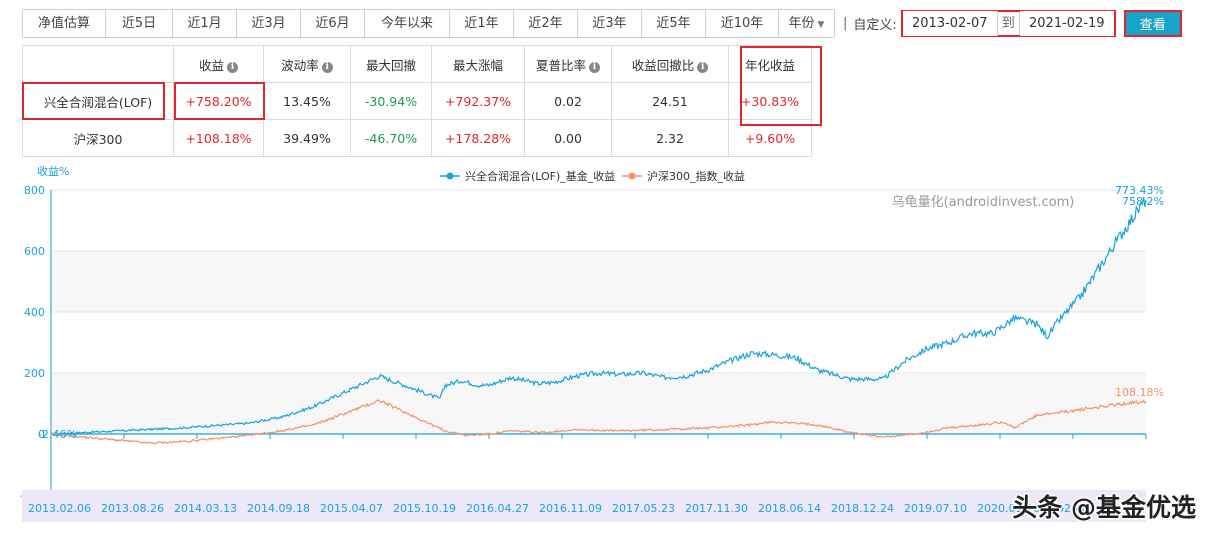  What do you see at coordinates (98, 101) in the screenshot?
I see `fund-name-cell: 兴全合润混合(LOF)` at bounding box center [98, 101].